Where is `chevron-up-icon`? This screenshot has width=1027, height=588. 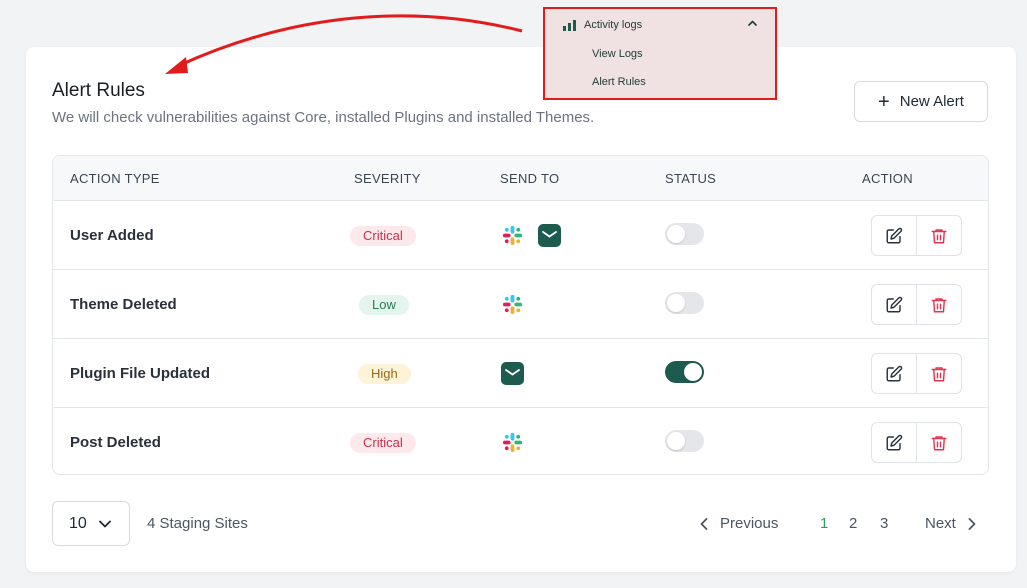 chevron-up-icon is located at coordinates (752, 23).